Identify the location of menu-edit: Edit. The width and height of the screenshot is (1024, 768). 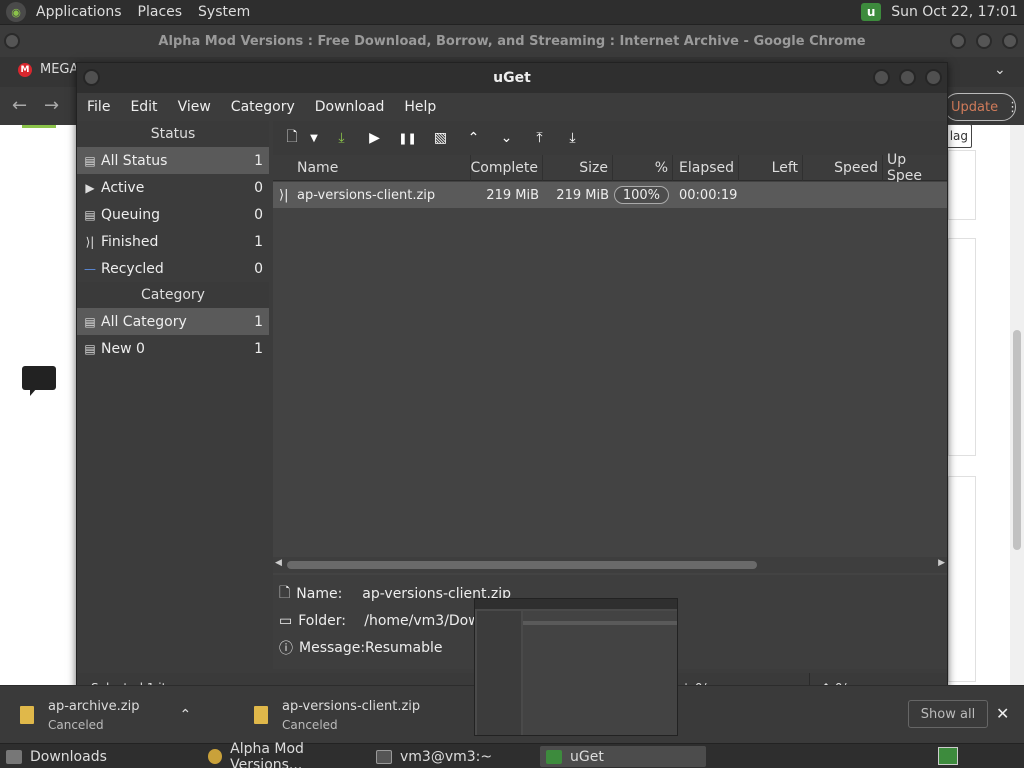
(143, 107).